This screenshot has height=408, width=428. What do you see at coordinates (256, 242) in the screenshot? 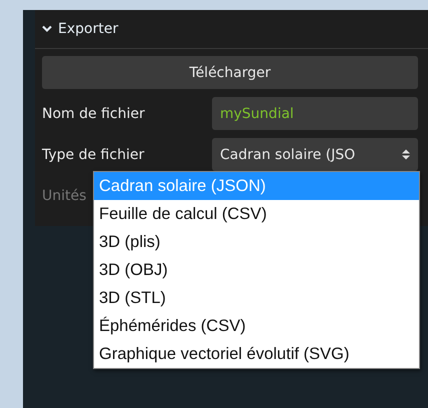
I see `dropdown-option: 3D (plis)` at bounding box center [256, 242].